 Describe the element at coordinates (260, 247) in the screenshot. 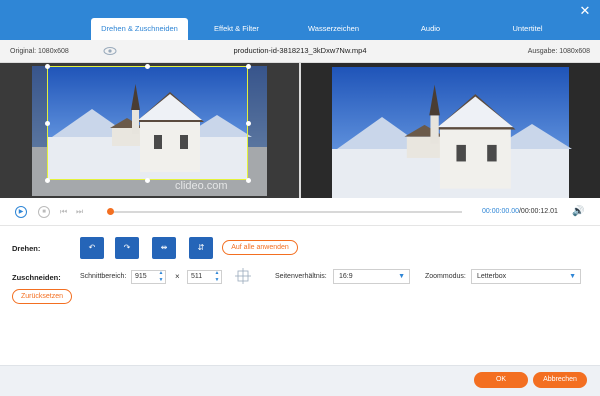

I see `apply-all-button: Auf alle anwenden` at that location.